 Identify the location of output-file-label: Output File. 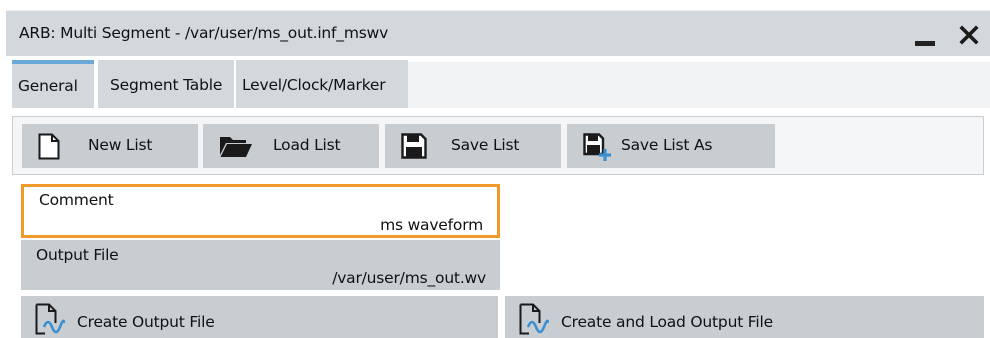
(77, 255).